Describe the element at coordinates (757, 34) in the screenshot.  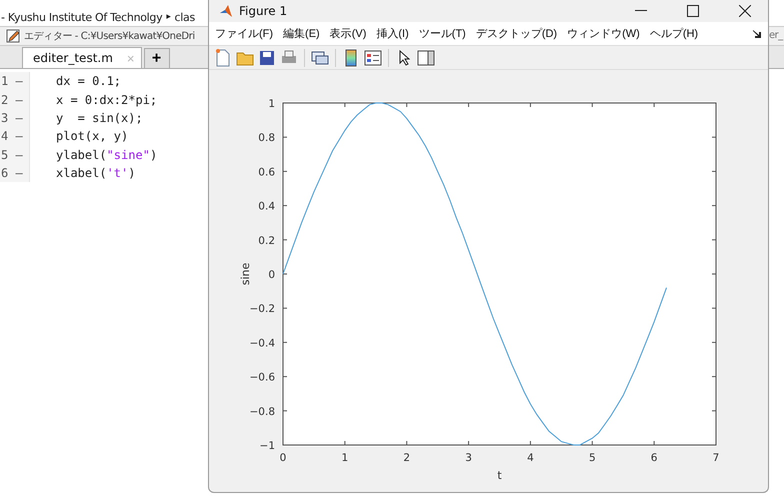
I see `dock-arrow-icon` at that location.